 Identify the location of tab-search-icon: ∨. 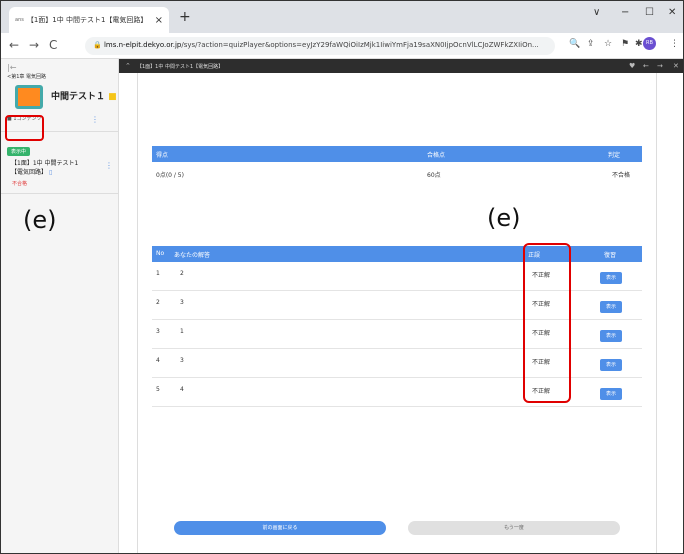
(596, 12).